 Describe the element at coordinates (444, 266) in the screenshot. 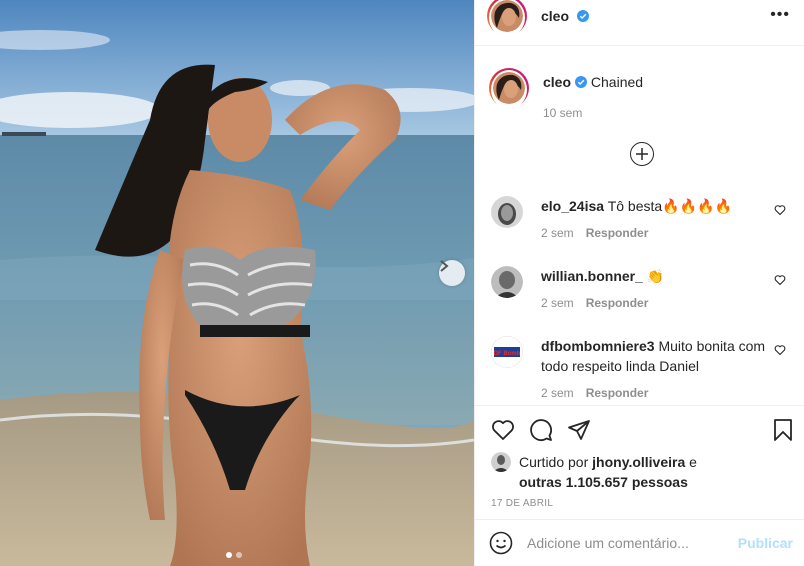

I see `chevron-right-icon` at that location.